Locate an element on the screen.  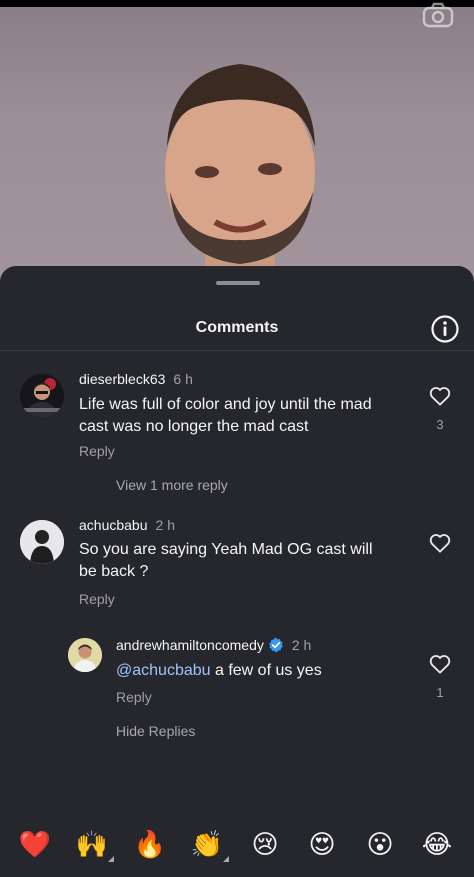
emoji-glyph: 😮 is located at coordinates (380, 845).